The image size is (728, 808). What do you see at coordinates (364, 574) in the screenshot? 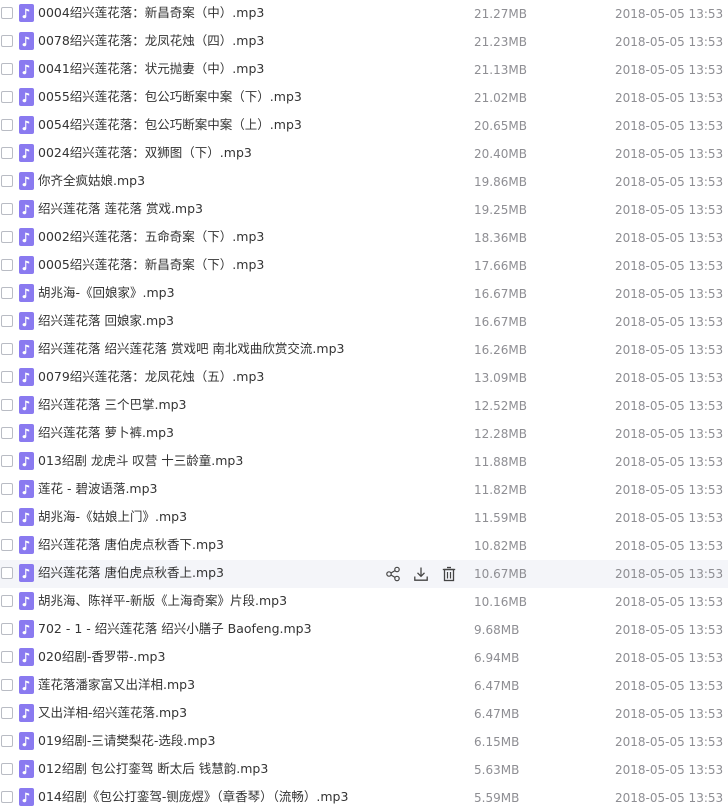
I see `file-row: 绍兴莲花落 唐伯虎点秋香上.mp3 10.67MB 2018-05-05 13:53` at bounding box center [364, 574].